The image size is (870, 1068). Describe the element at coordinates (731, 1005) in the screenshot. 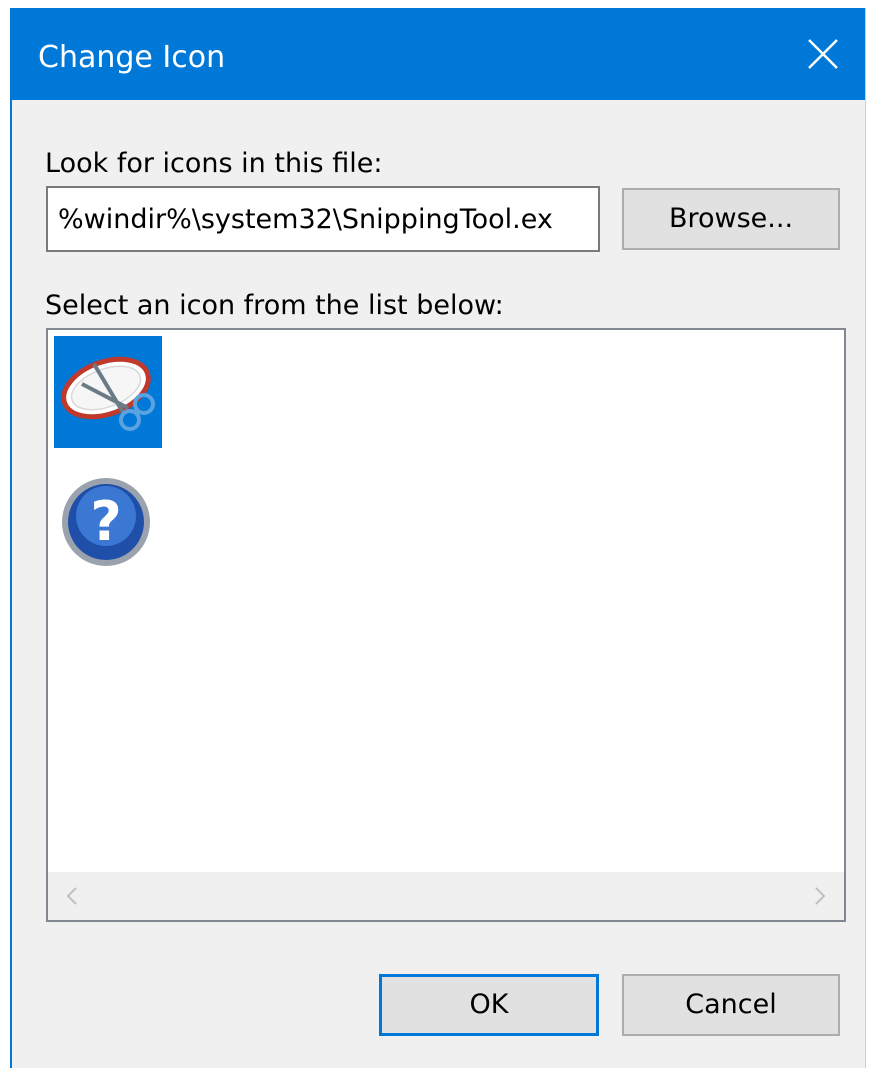

I see `cancel-button: Cancel` at that location.